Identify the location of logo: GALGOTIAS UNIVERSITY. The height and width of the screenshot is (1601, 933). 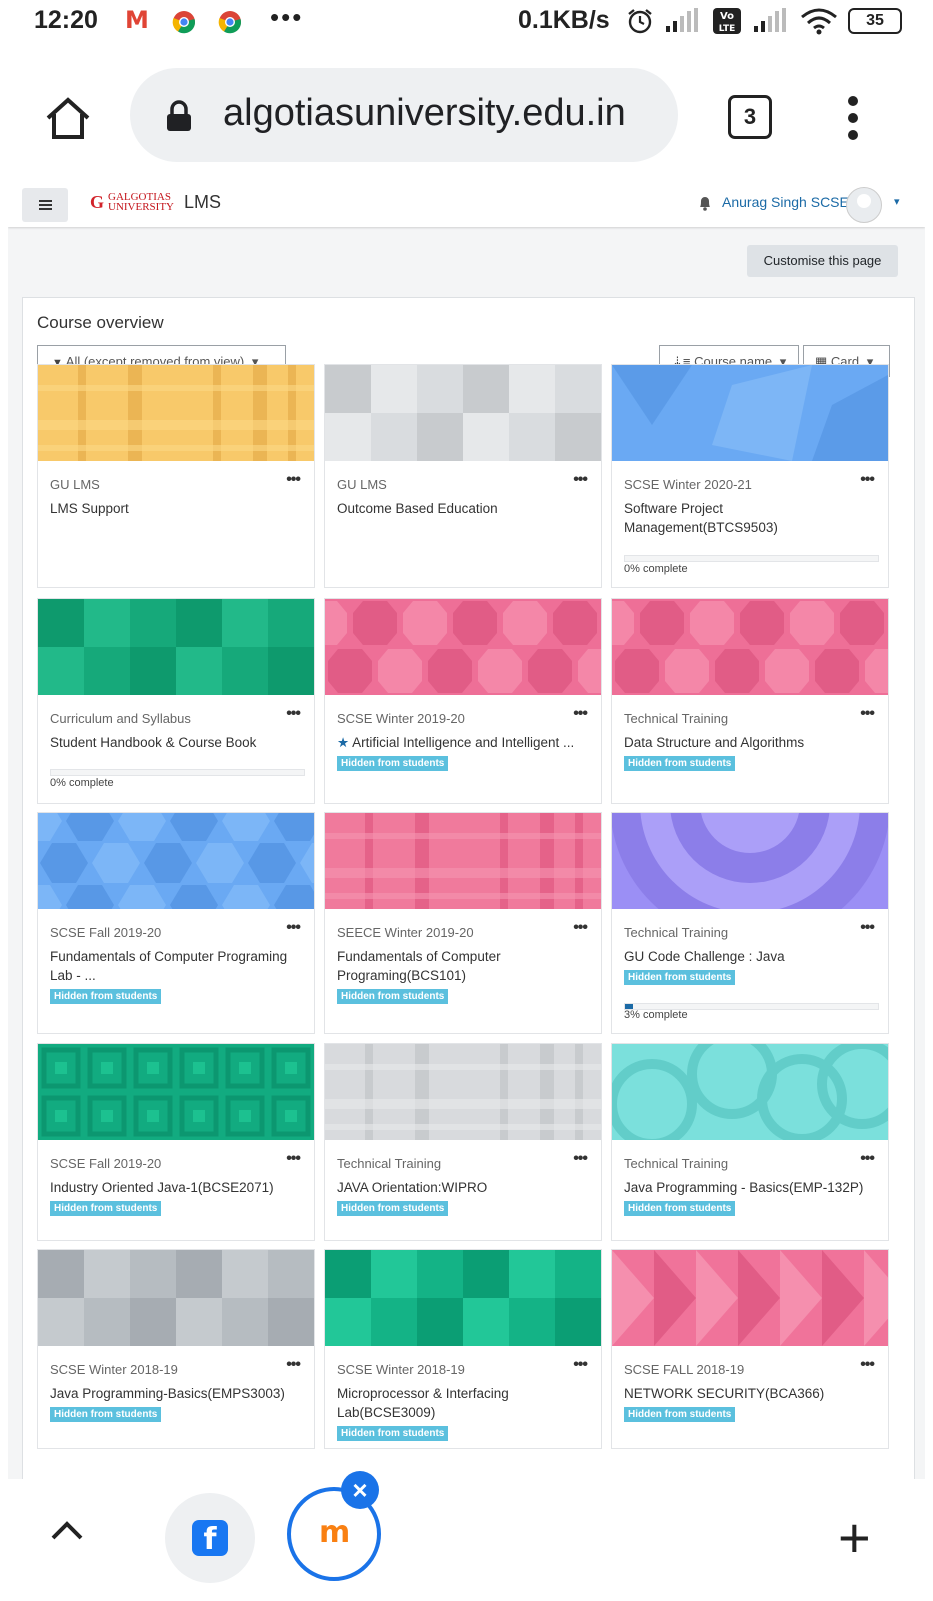
(141, 202).